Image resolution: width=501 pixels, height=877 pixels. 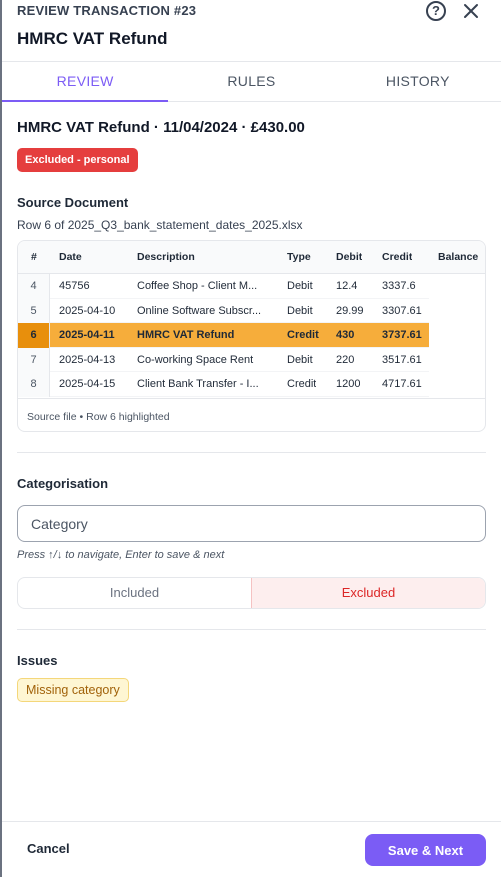 What do you see at coordinates (166, 257) in the screenshot?
I see `column-header-description: Description` at bounding box center [166, 257].